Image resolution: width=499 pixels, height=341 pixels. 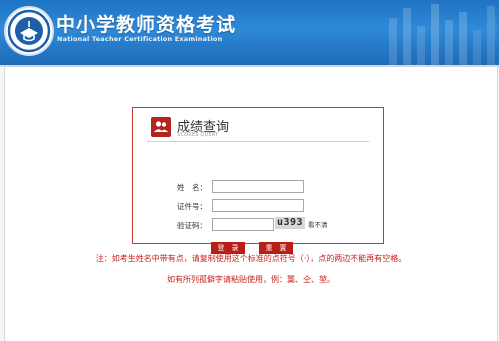 What do you see at coordinates (161, 127) in the screenshot?
I see `users-icon` at bounding box center [161, 127].